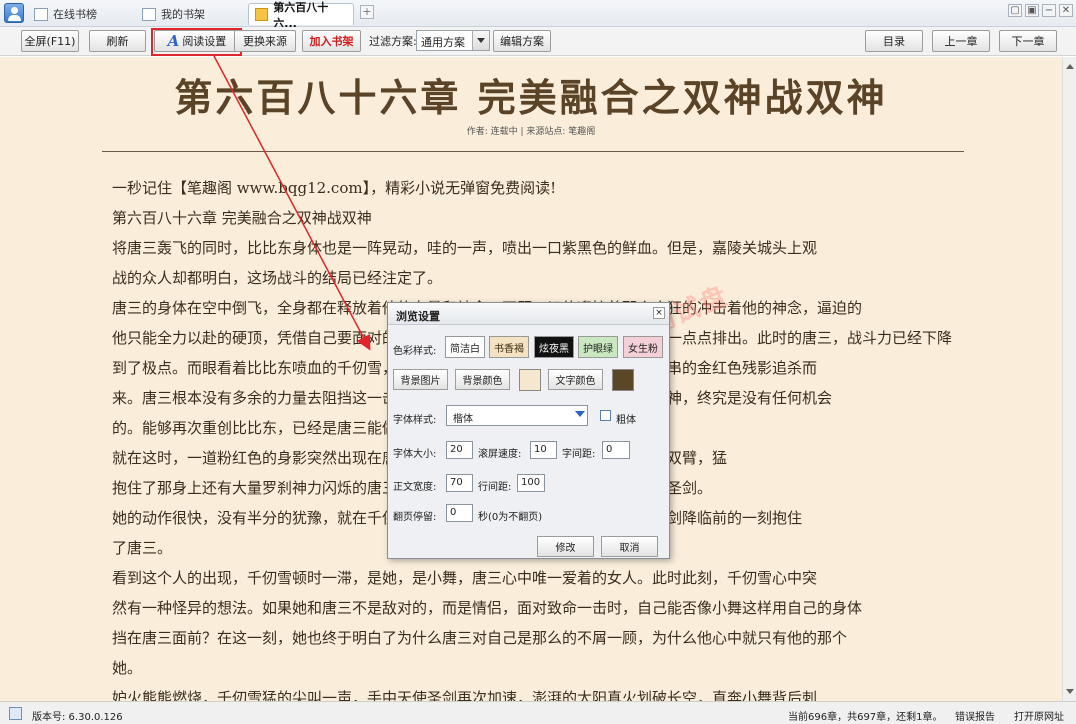 The height and width of the screenshot is (724, 1076). Describe the element at coordinates (1028, 41) in the screenshot. I see `next-chapter-button: 下一章` at that location.